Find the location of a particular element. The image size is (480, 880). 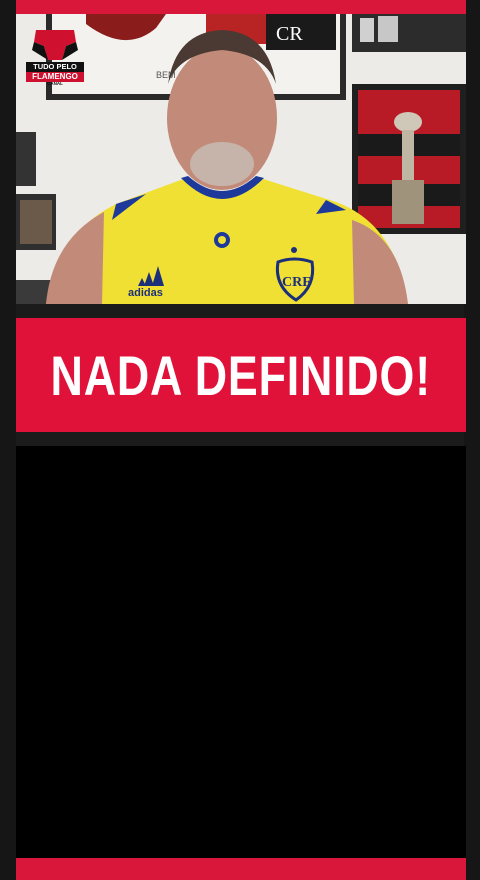

shirt-brand-text: adidas is located at coordinates (145, 293).